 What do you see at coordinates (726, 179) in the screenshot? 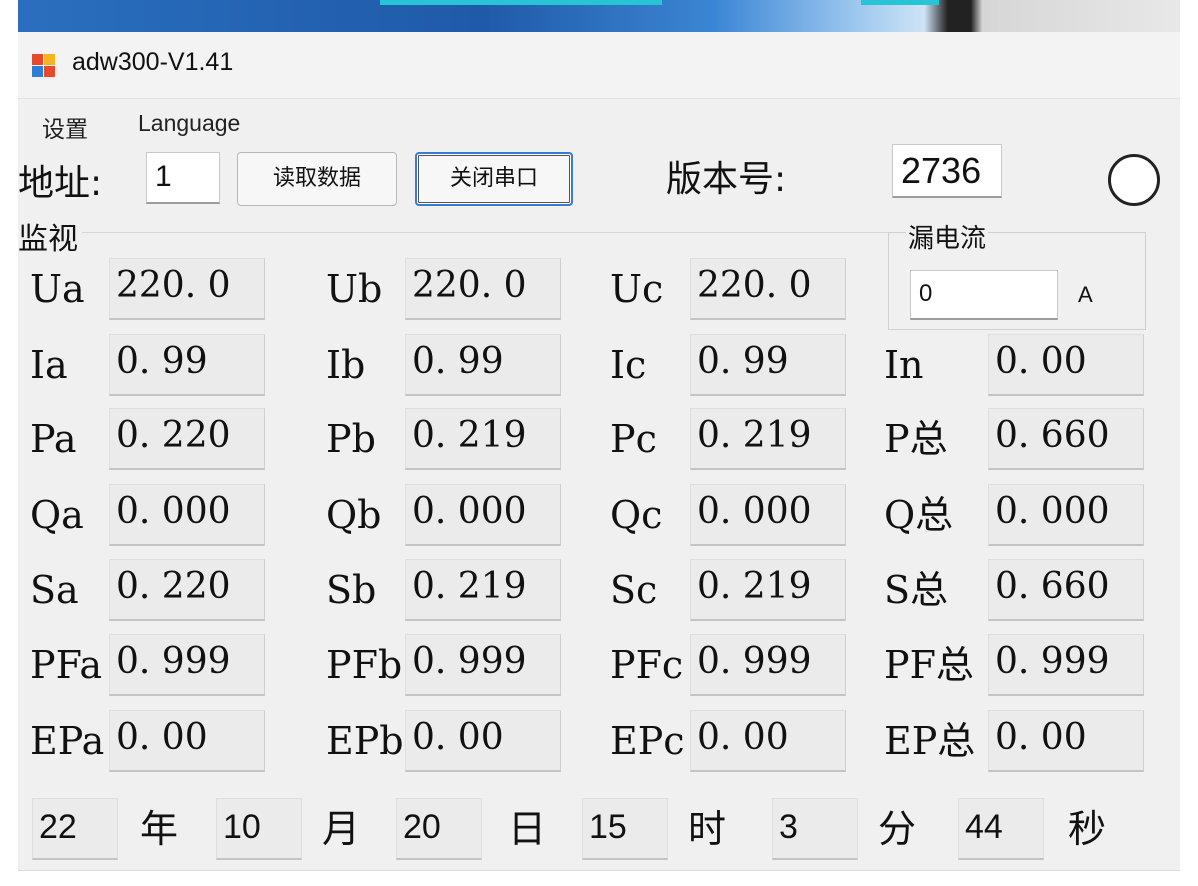
I see `version-label: 版本号:` at bounding box center [726, 179].